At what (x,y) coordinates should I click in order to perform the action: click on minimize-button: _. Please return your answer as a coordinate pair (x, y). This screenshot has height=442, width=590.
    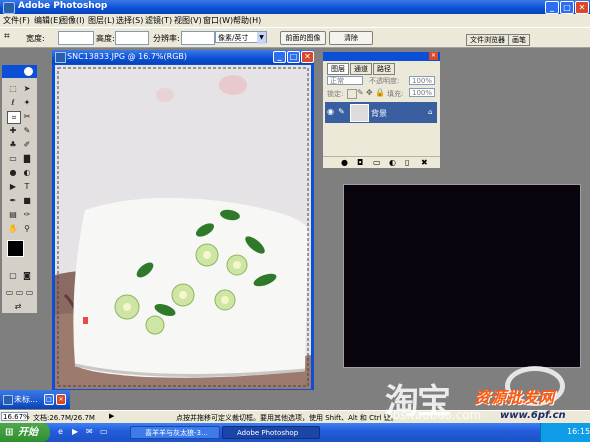
    Looking at the image, I should click on (552, 7).